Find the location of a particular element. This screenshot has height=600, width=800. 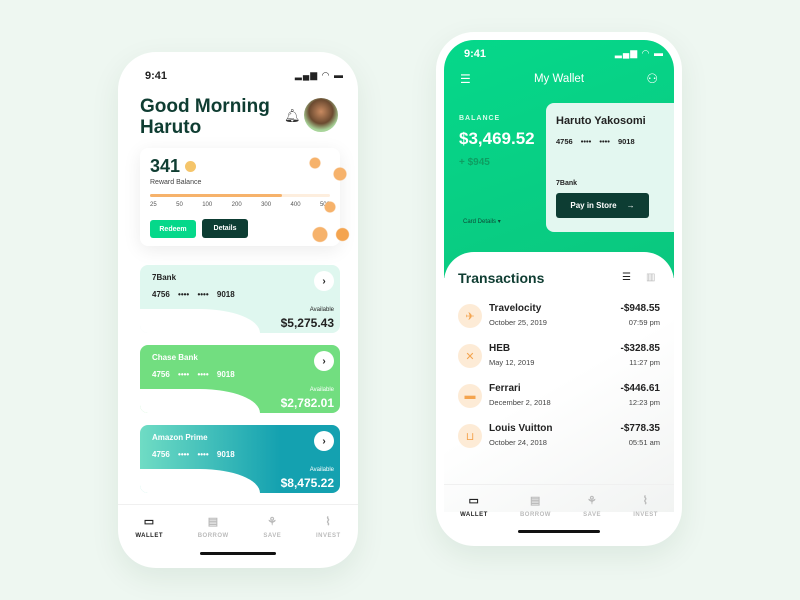

reward-label: Reward Balance is located at coordinates (176, 182).